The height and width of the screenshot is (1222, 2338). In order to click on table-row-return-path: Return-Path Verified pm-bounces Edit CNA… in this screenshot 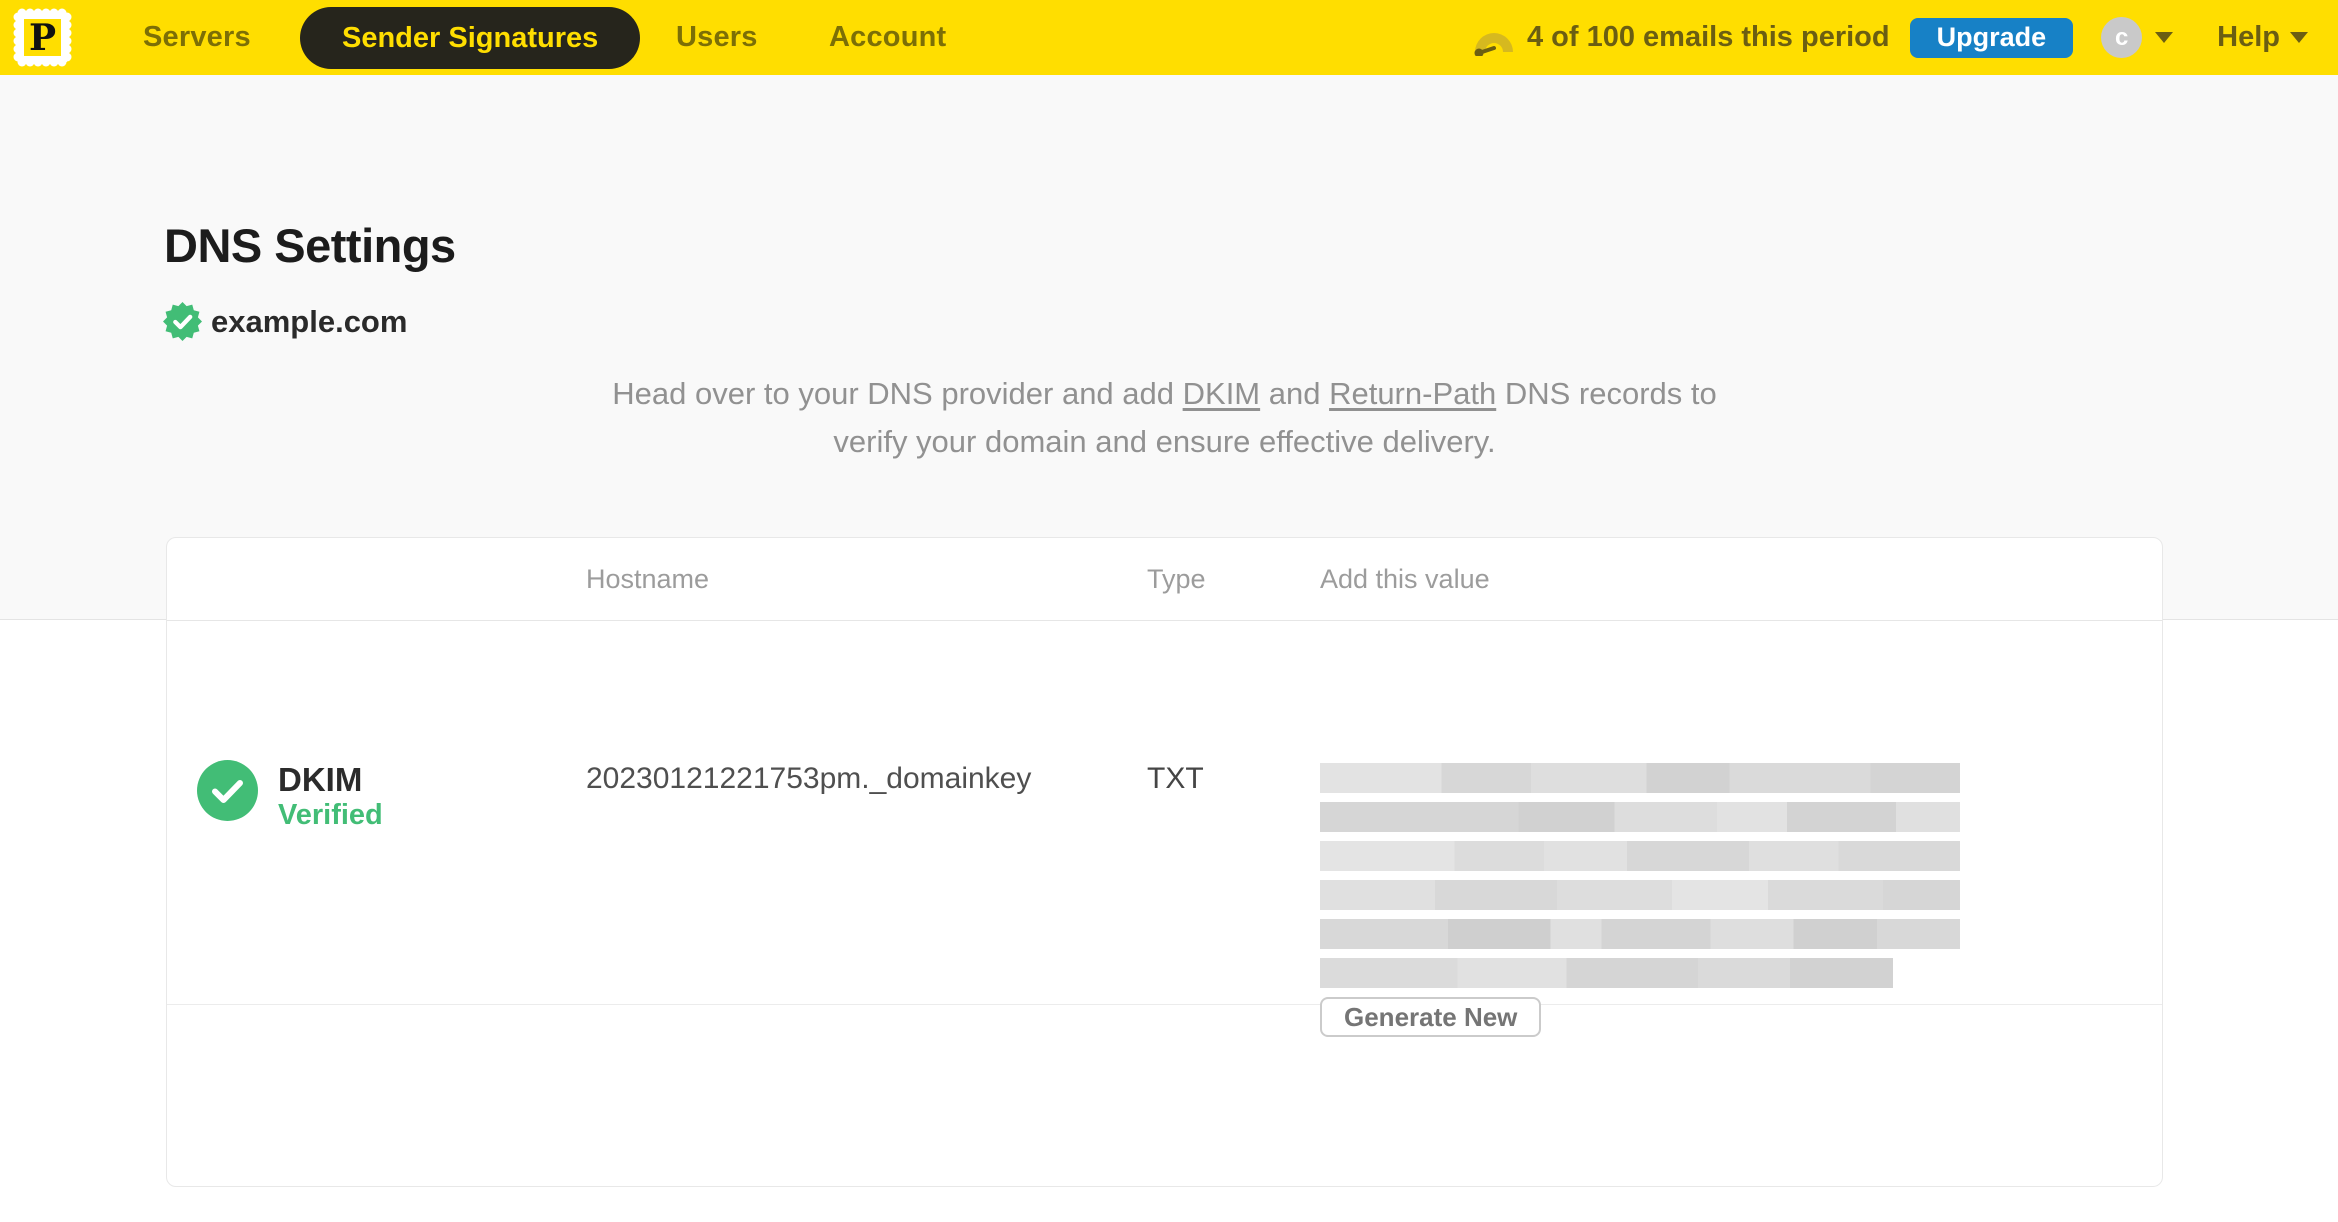, I will do `click(1164, 1096)`.